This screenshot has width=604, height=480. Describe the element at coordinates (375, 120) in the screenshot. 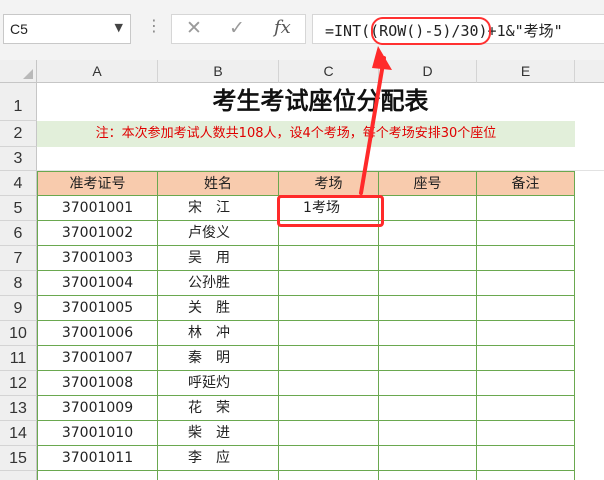

I see `annotation-arrow-icon` at that location.